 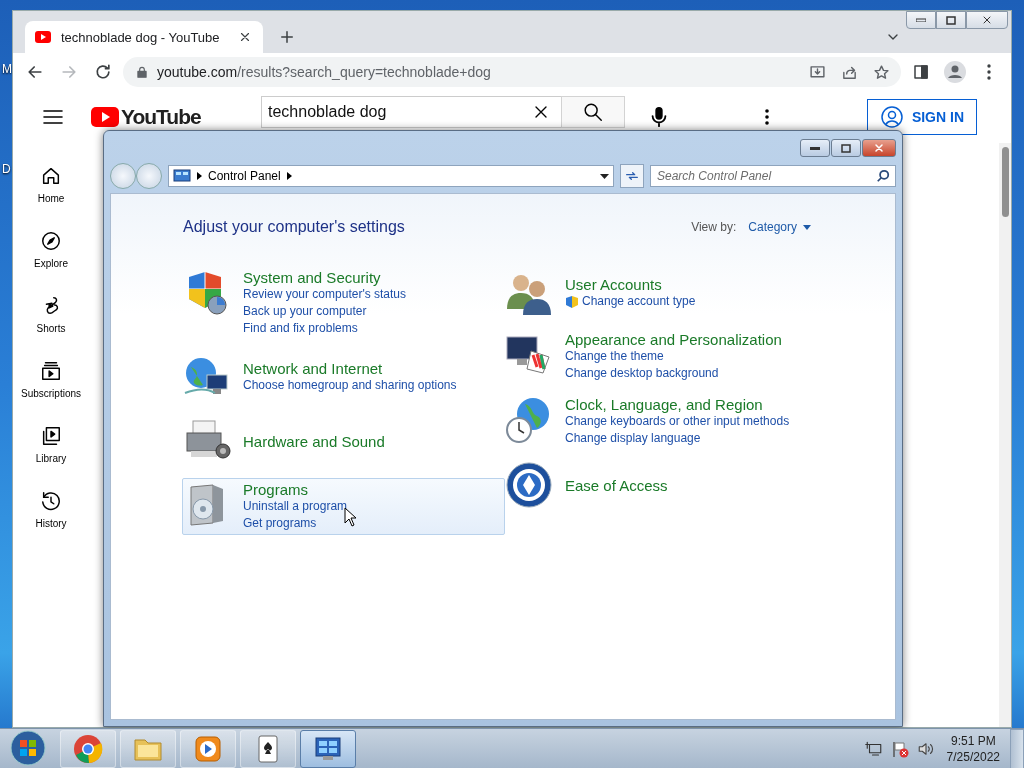 I want to click on view-by-dropdown: Category, so click(x=779, y=227).